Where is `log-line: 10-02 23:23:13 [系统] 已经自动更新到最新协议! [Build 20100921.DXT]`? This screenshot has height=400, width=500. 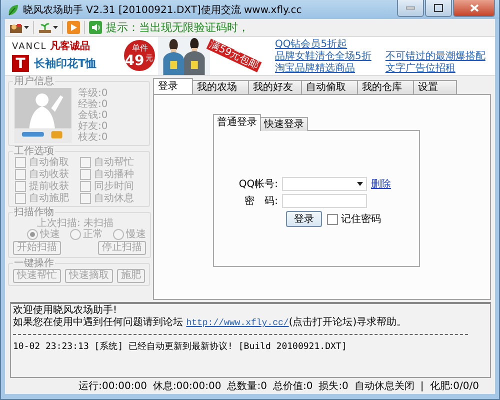
log-line: 10-02 23:23:13 [系统] 已经自动更新到最新协议! [Build 20100921.DXT] is located at coordinates (180, 347).